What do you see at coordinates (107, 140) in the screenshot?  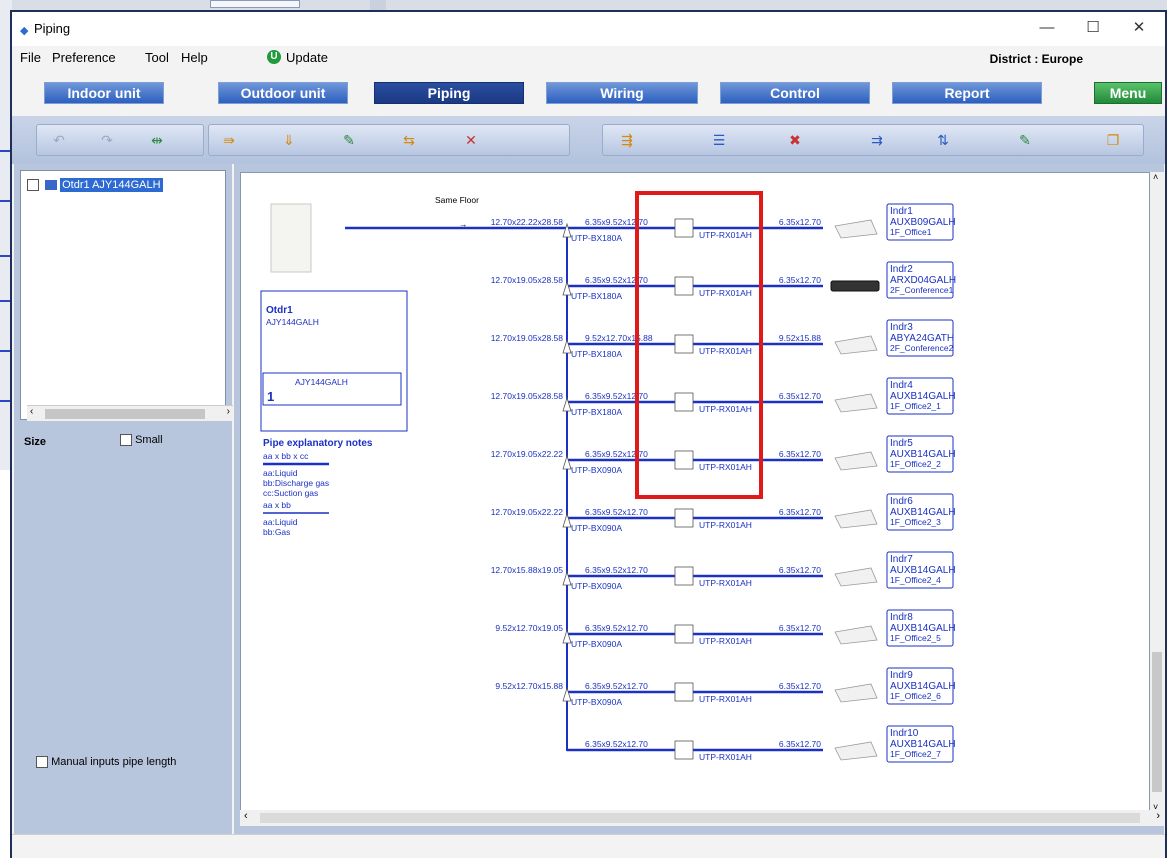 I see `redo-icon: ↷` at bounding box center [107, 140].